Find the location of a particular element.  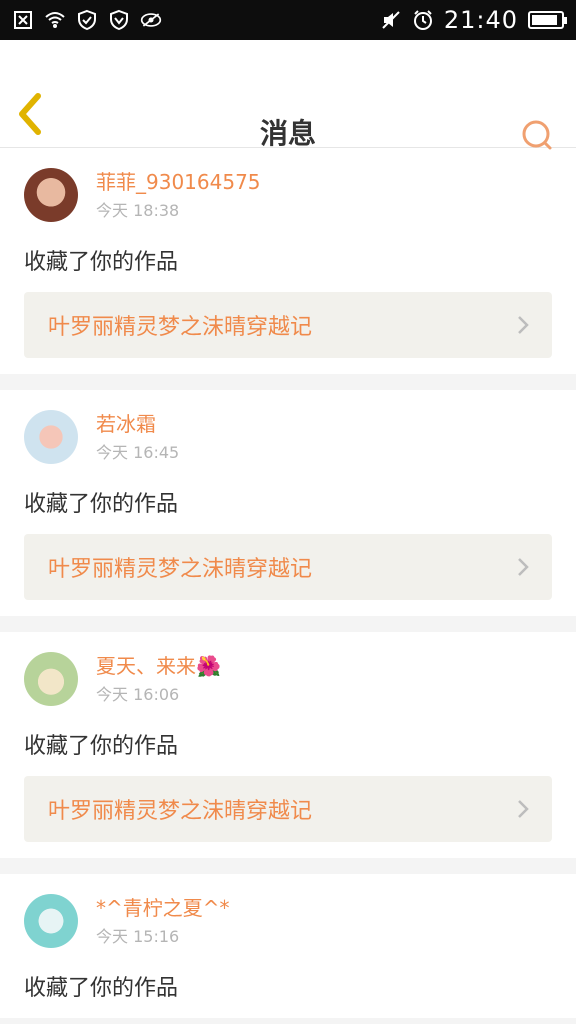

status-bar: 21:40 is located at coordinates (288, 20).